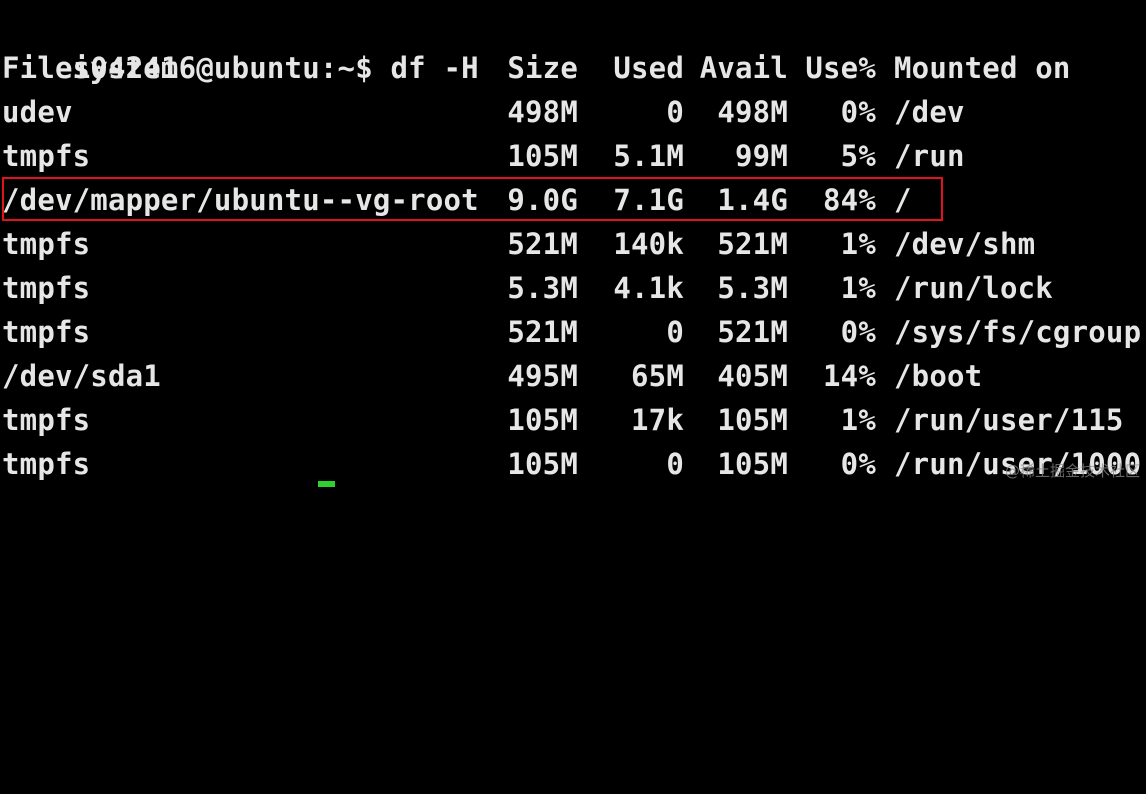 The image size is (1146, 794). I want to click on avail-cell: 498M, so click(752, 112).